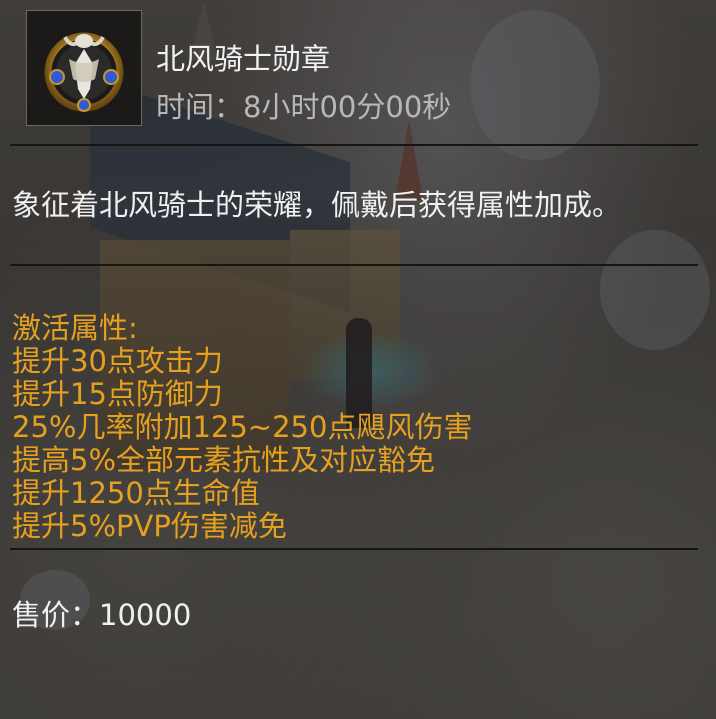  I want to click on attribute-line: 提升5%PVP伤害减免, so click(149, 526).